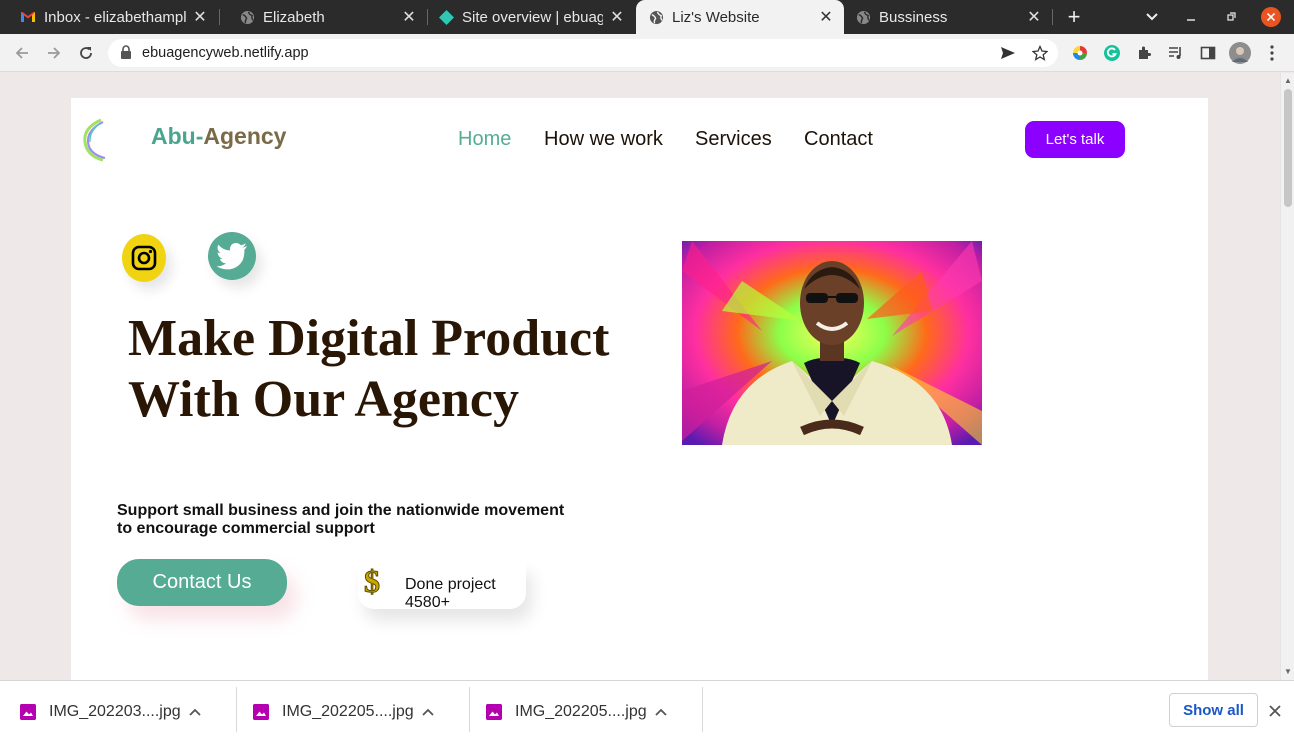 This screenshot has width=1294, height=741. I want to click on scroll-thumb, so click(1288, 148).